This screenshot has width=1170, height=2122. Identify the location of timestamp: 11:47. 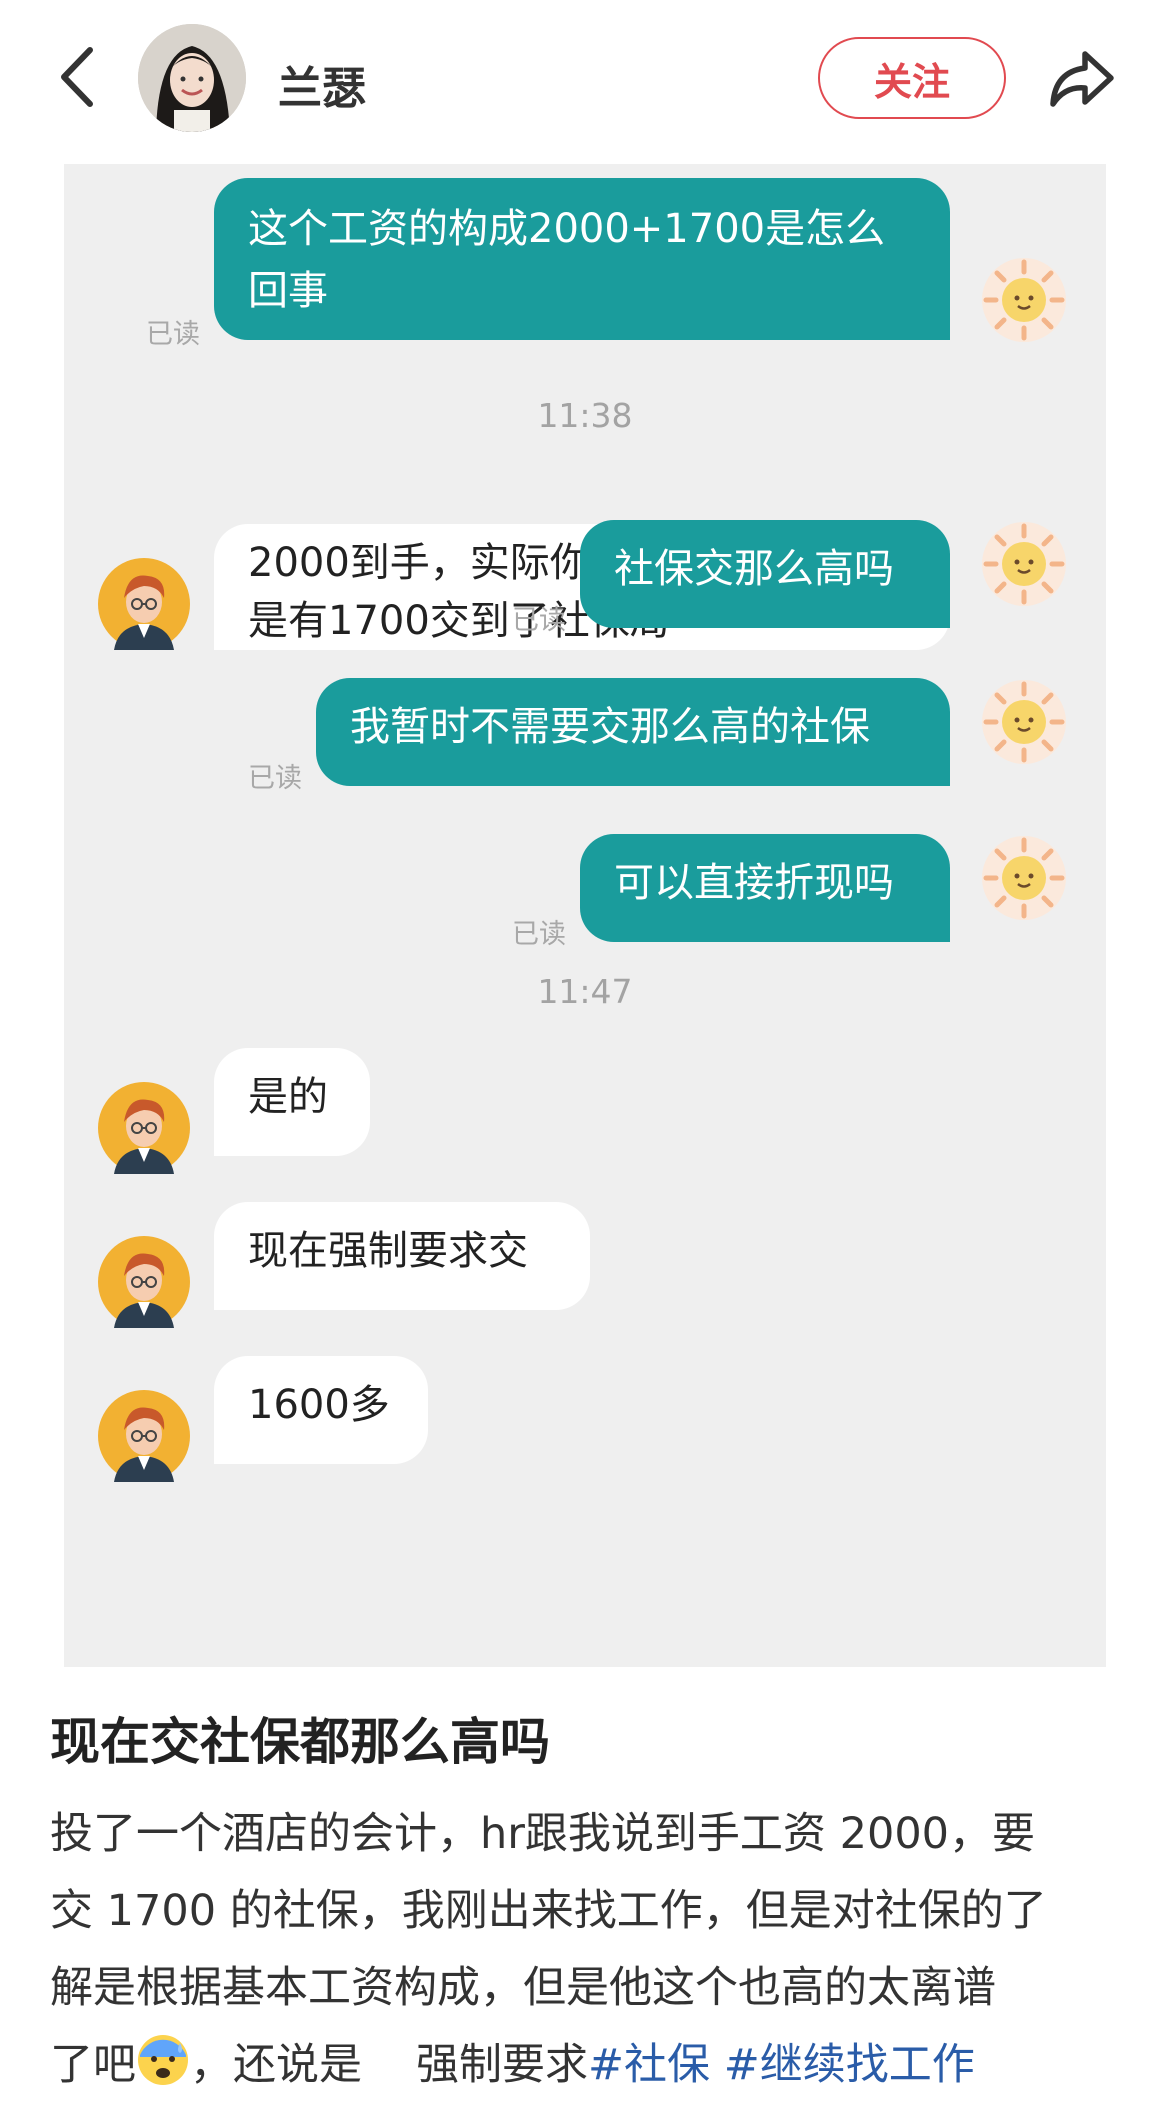
(585, 991).